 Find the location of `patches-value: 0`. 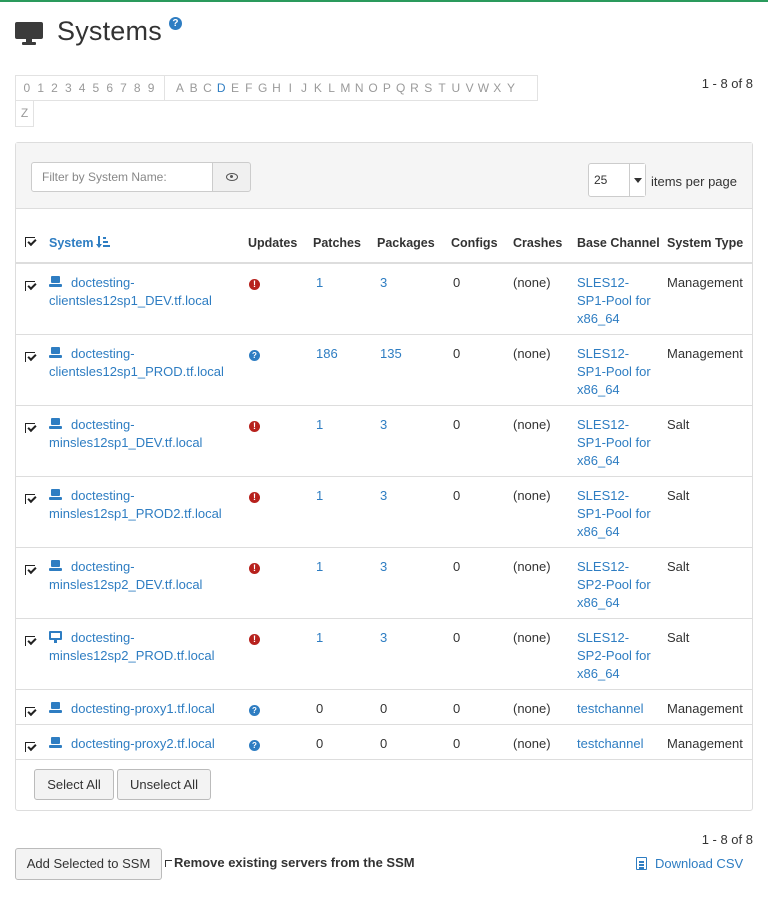

patches-value: 0 is located at coordinates (320, 708).